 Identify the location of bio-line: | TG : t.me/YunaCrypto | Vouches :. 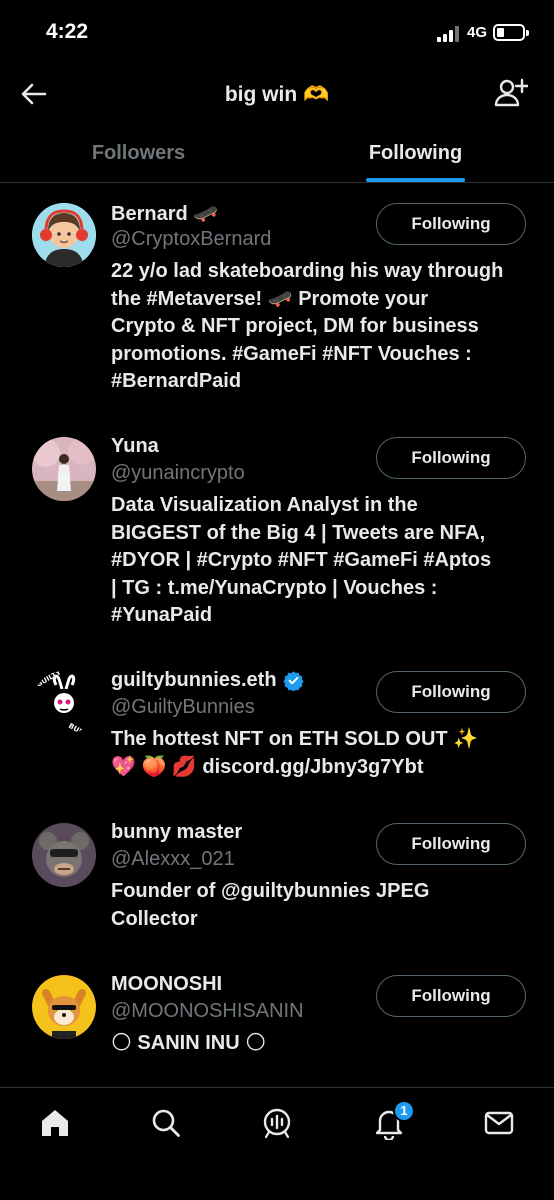
(274, 587).